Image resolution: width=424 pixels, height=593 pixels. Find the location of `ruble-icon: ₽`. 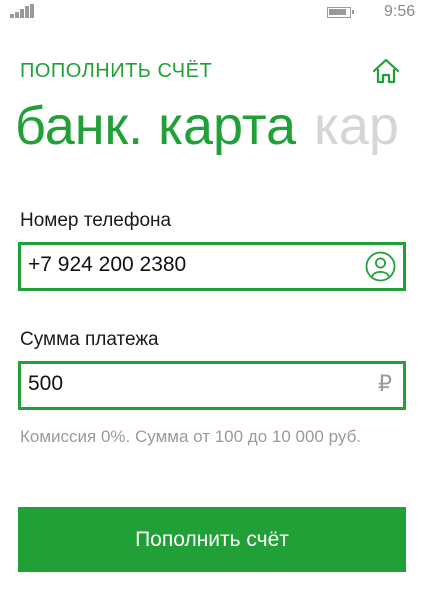

ruble-icon: ₽ is located at coordinates (385, 383).